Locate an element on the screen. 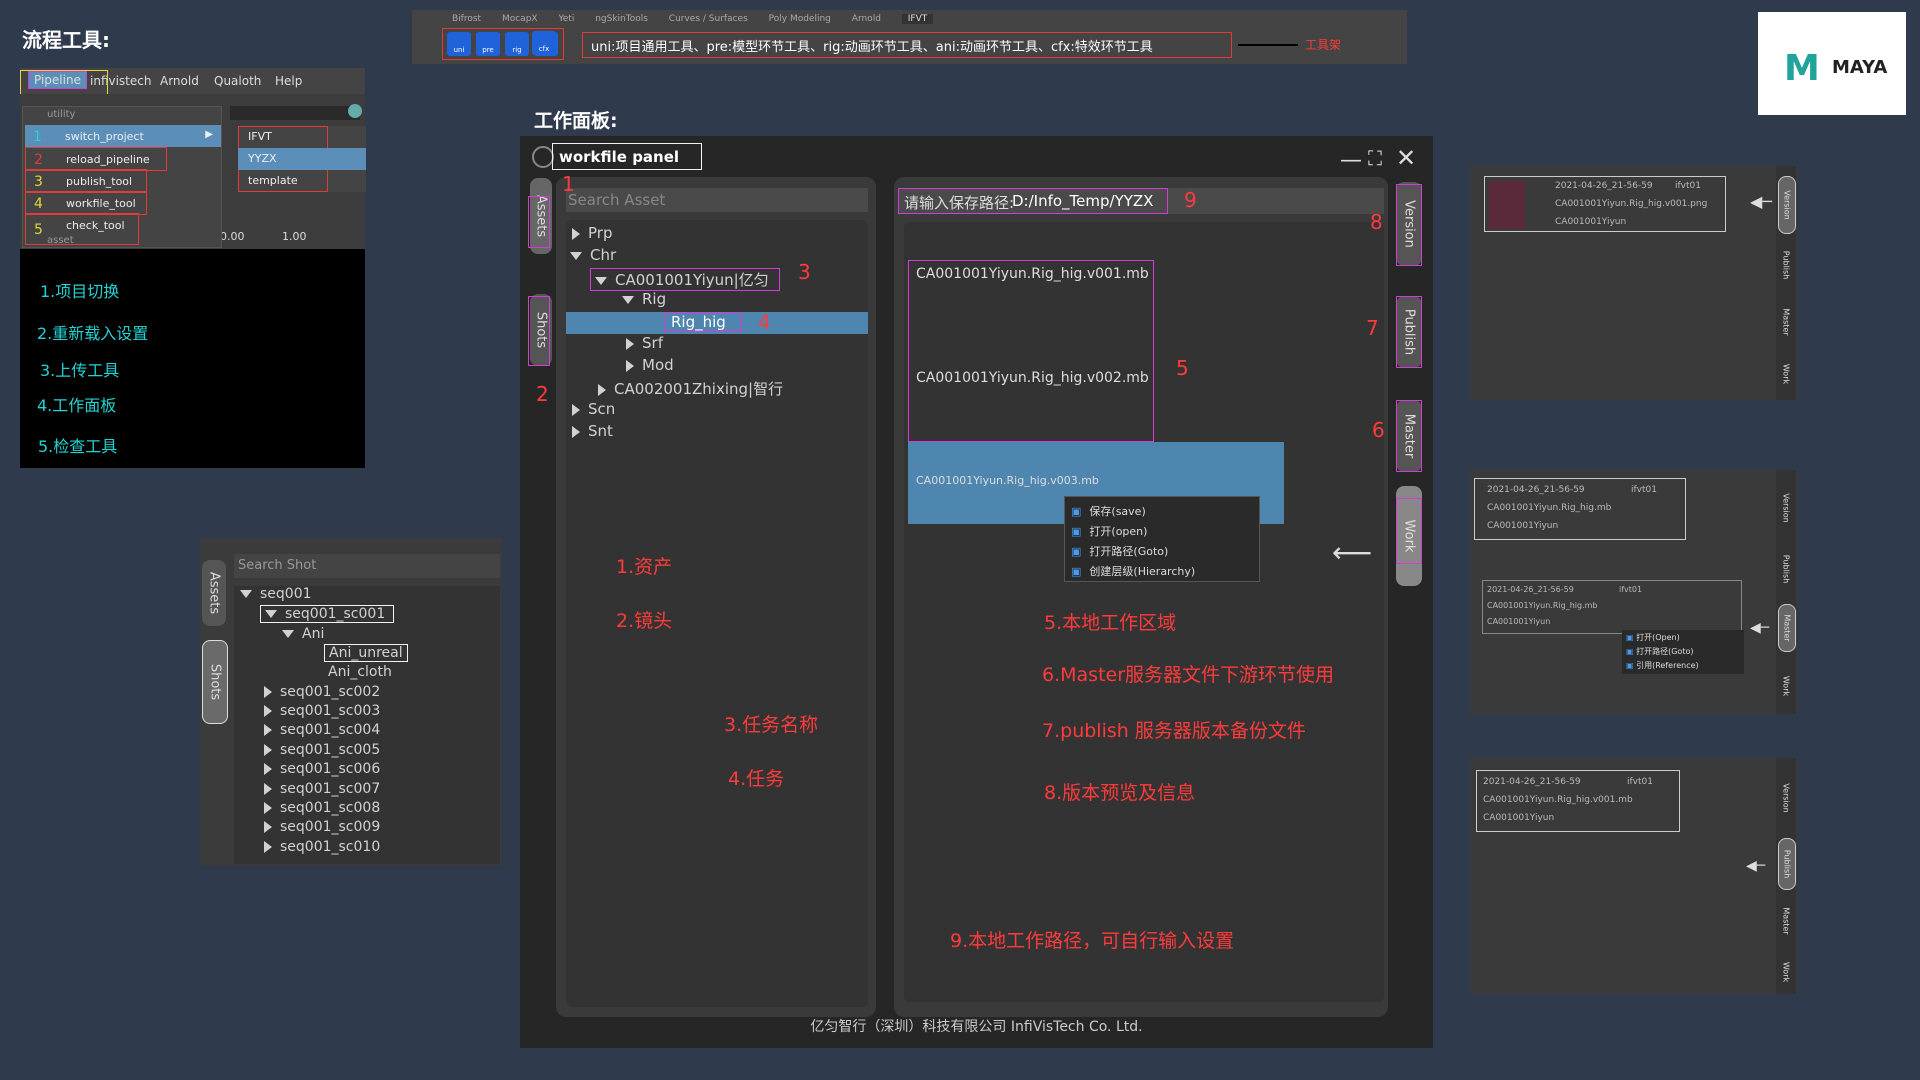  tree-asset-yiyun: CA001001Yiyun|亿匀 is located at coordinates (685, 279).